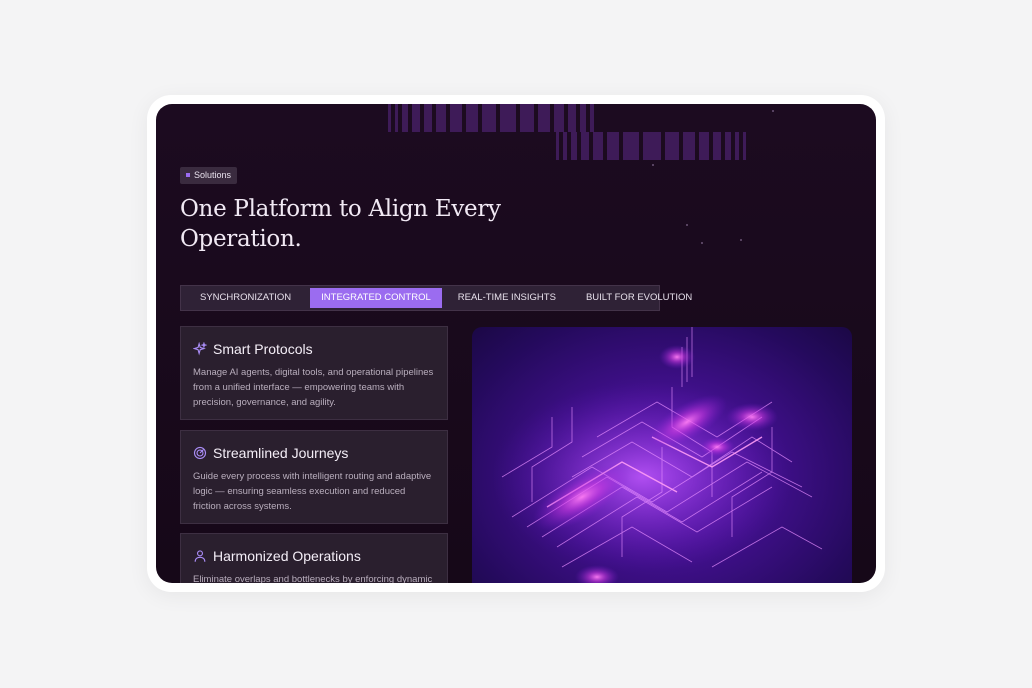  What do you see at coordinates (287, 556) in the screenshot?
I see `feature-title: Harmonized Operations` at bounding box center [287, 556].